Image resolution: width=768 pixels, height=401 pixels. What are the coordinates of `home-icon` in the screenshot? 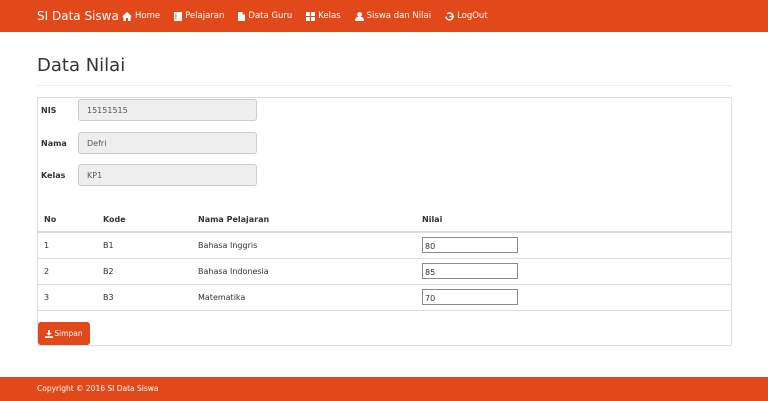 It's located at (127, 16).